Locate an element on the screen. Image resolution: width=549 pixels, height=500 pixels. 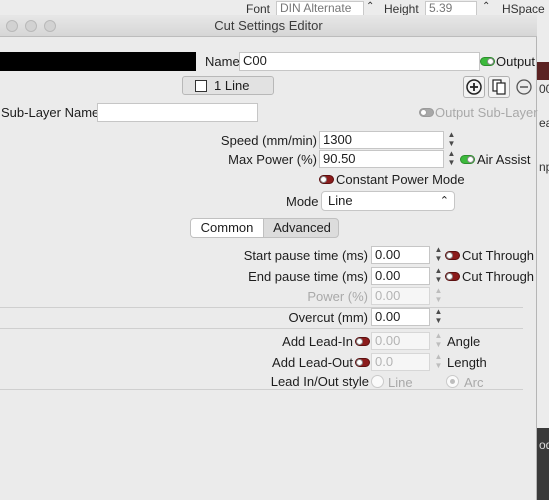
air-assist-label: Air Assist is located at coordinates (504, 159).